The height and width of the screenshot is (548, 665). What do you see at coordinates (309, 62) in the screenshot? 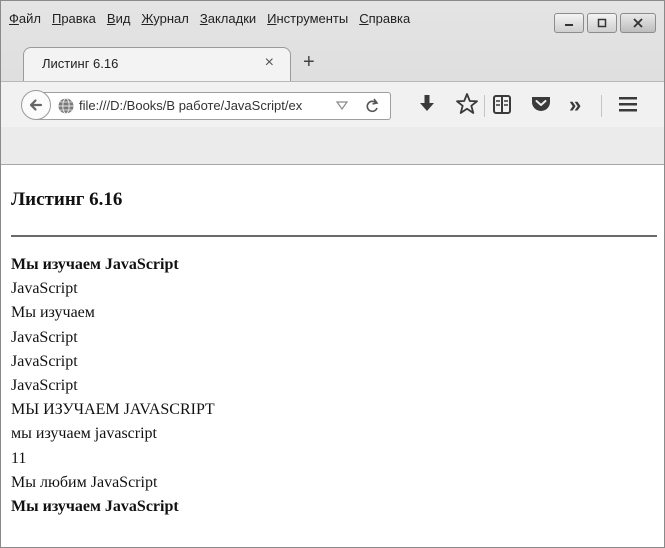
I see `new-tab-button: +` at bounding box center [309, 62].